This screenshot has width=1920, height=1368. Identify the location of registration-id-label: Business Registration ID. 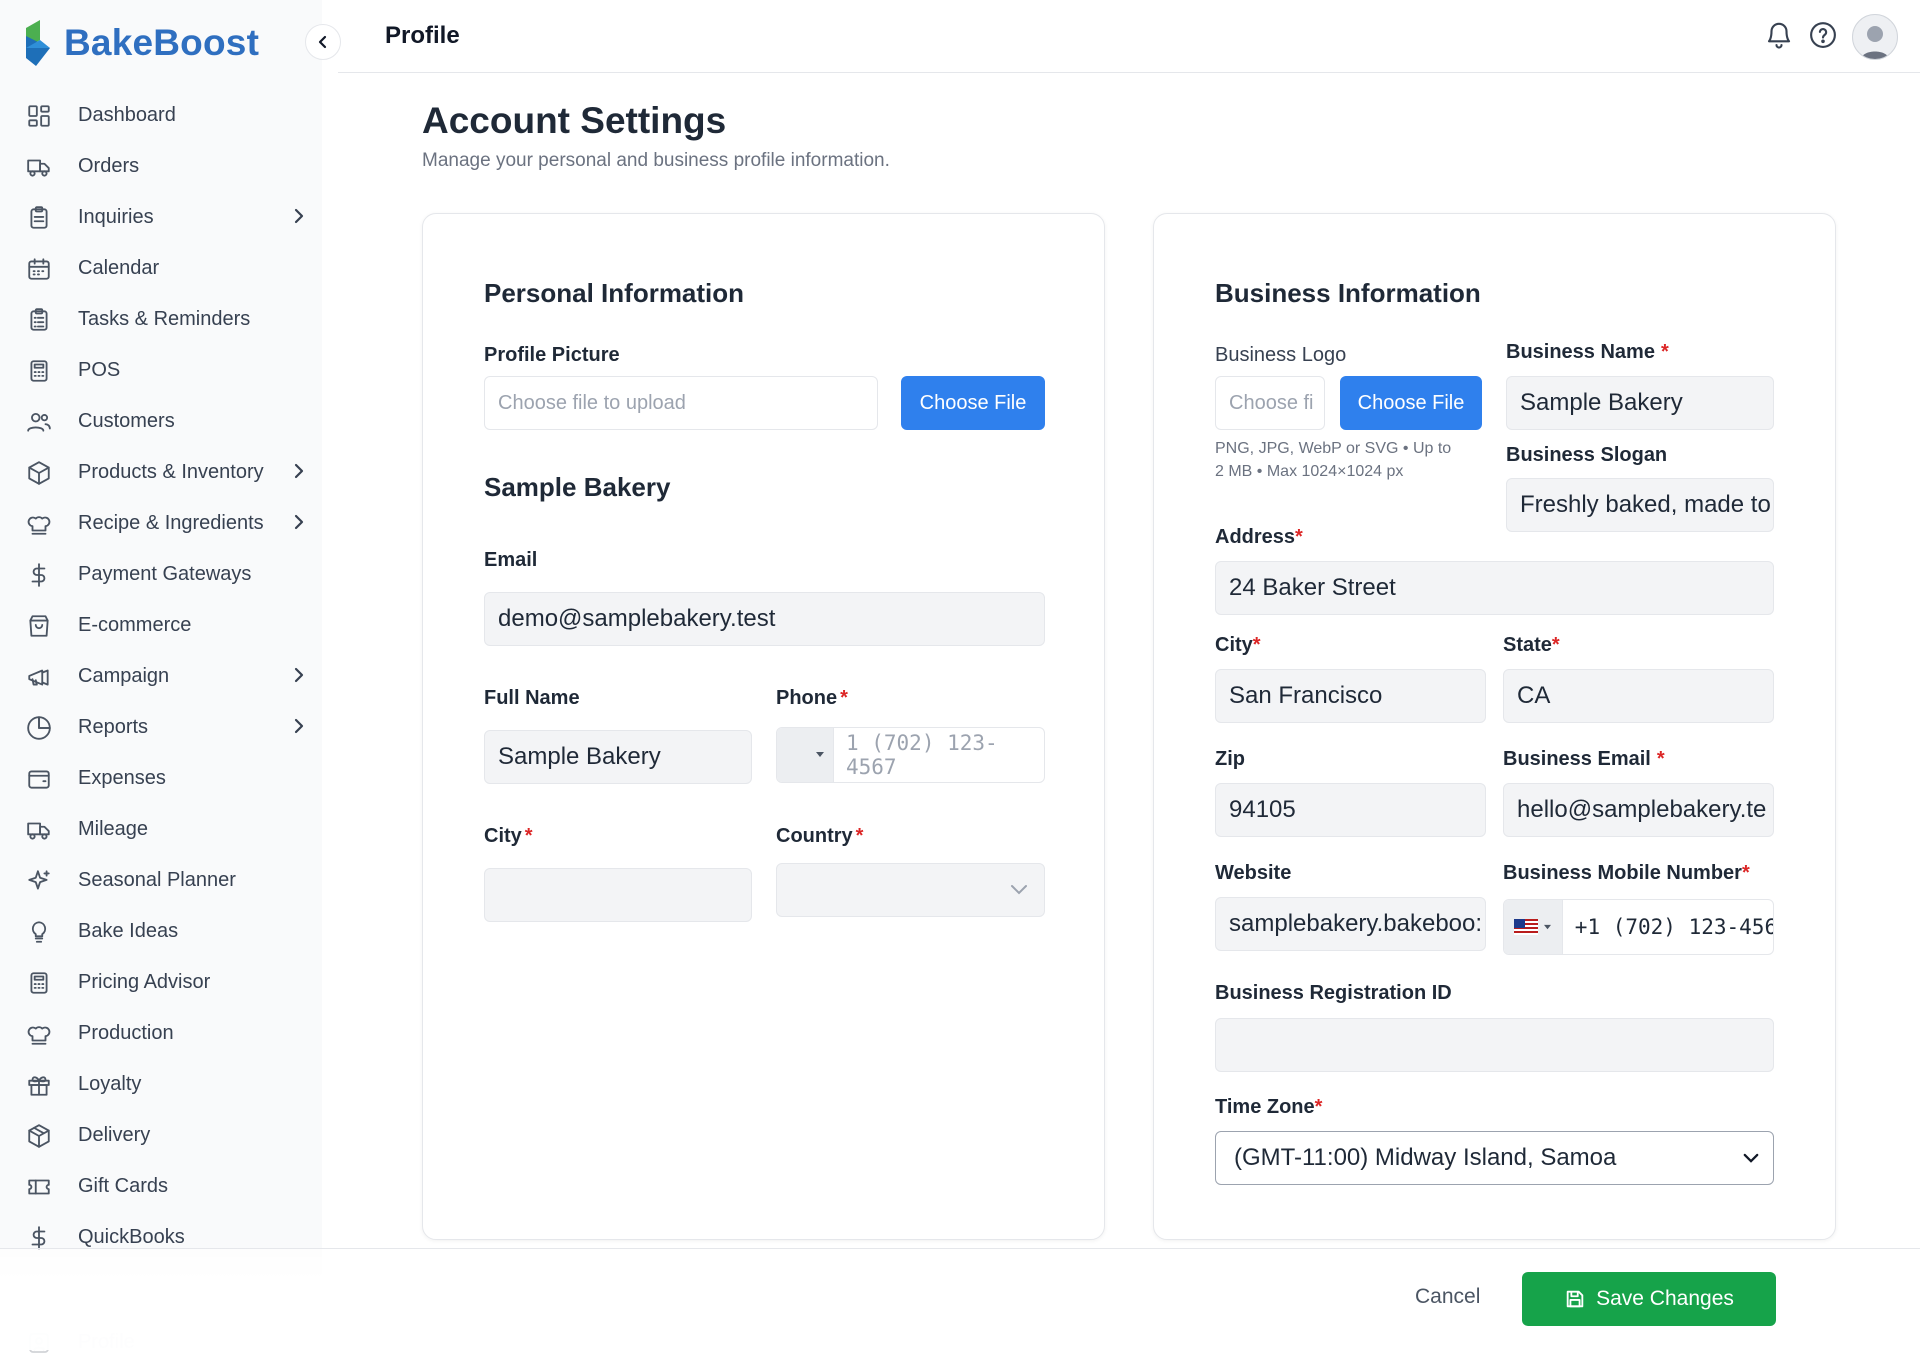
(1333, 993).